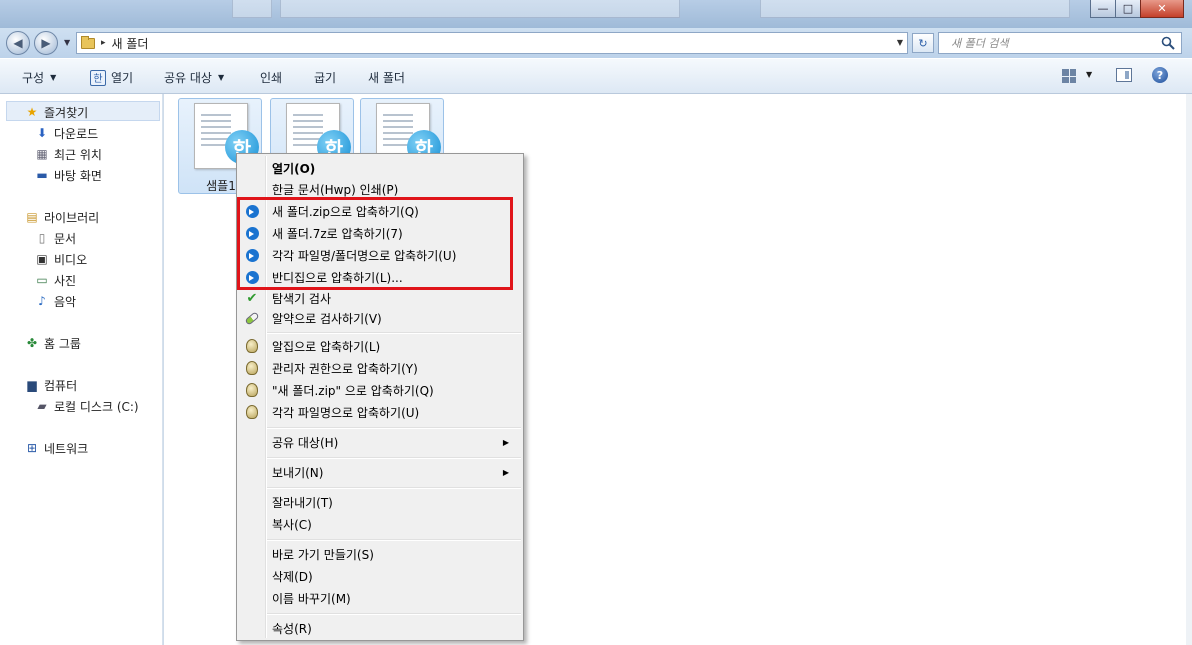 Image resolution: width=1192 pixels, height=645 pixels. I want to click on annotation-highlight-box, so click(375, 243).